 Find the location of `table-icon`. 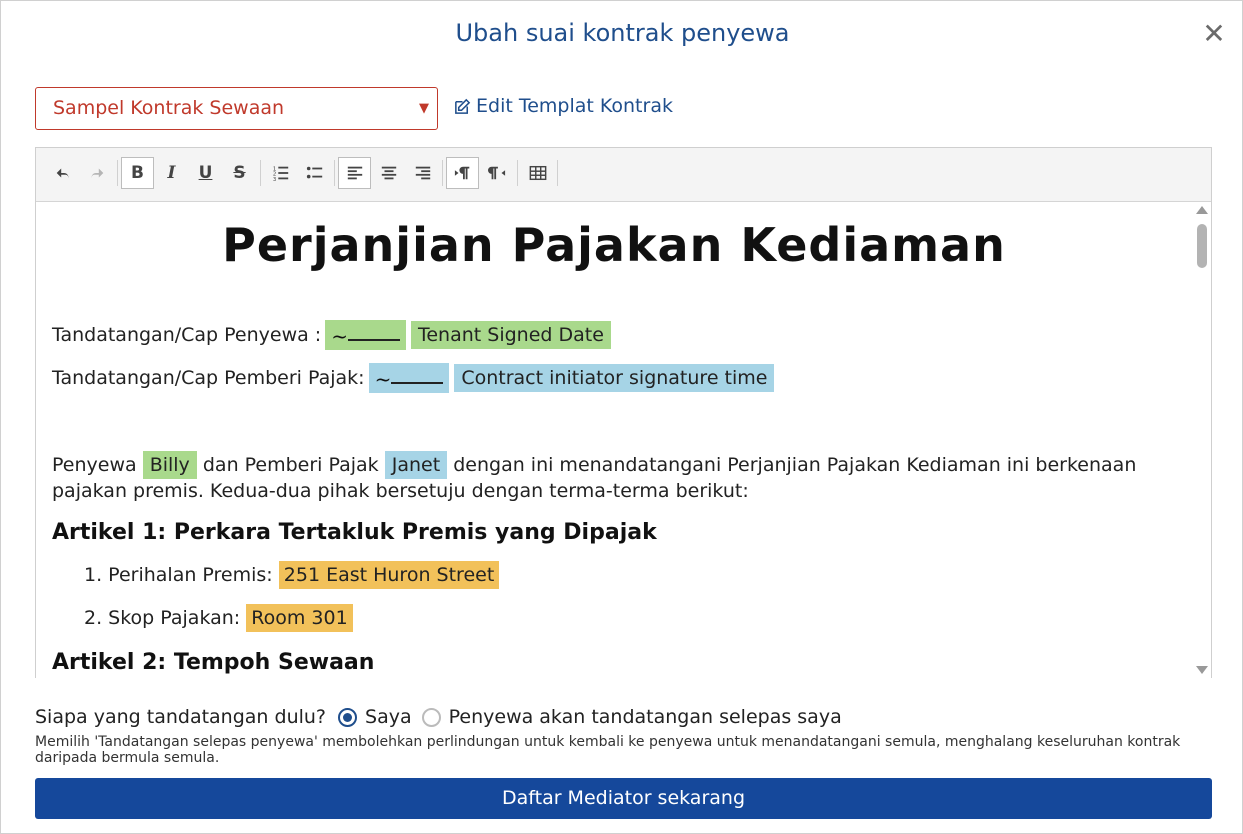

table-icon is located at coordinates (537, 173).